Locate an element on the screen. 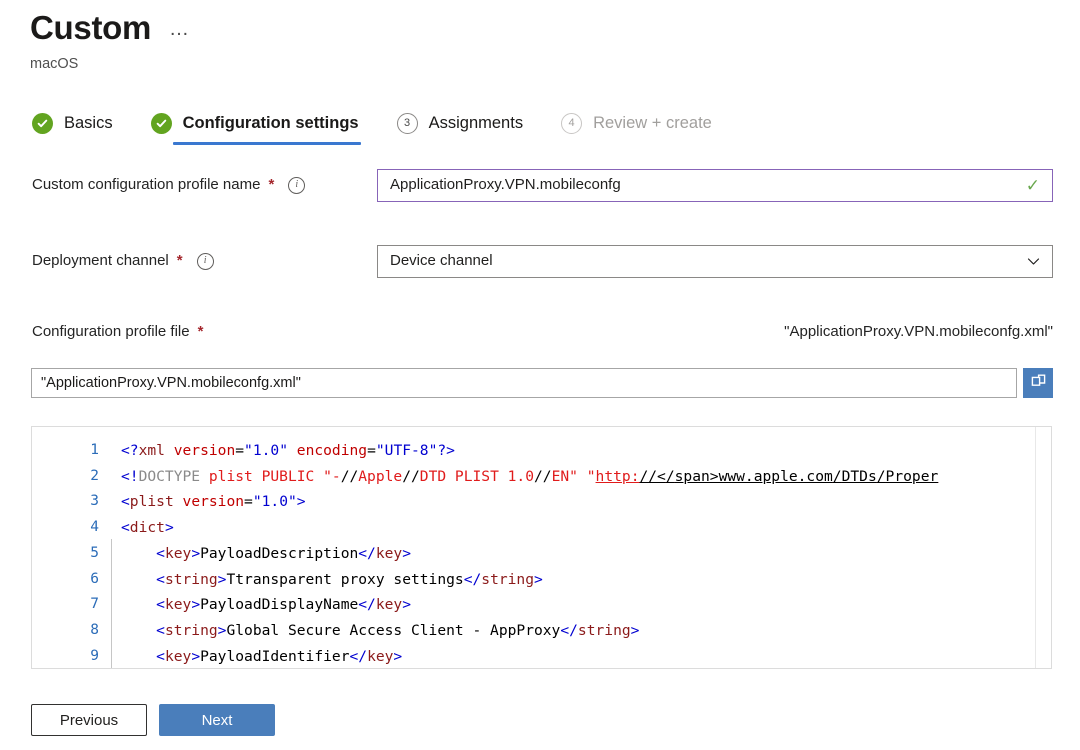  previous-button: Previous is located at coordinates (89, 720).